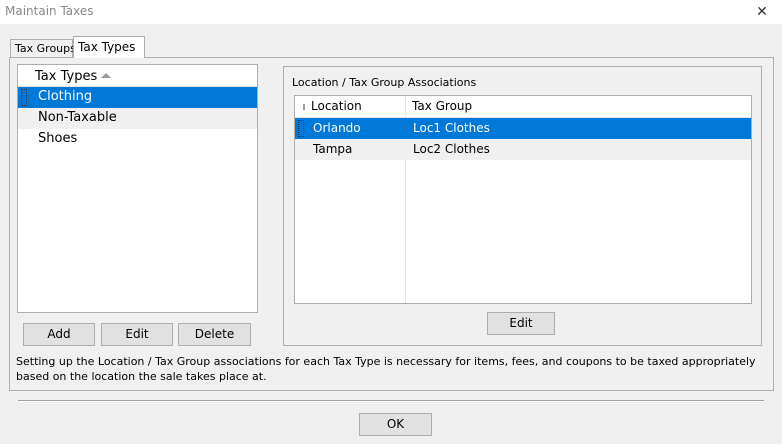  What do you see at coordinates (337, 128) in the screenshot?
I see `cell-location: Orlando` at bounding box center [337, 128].